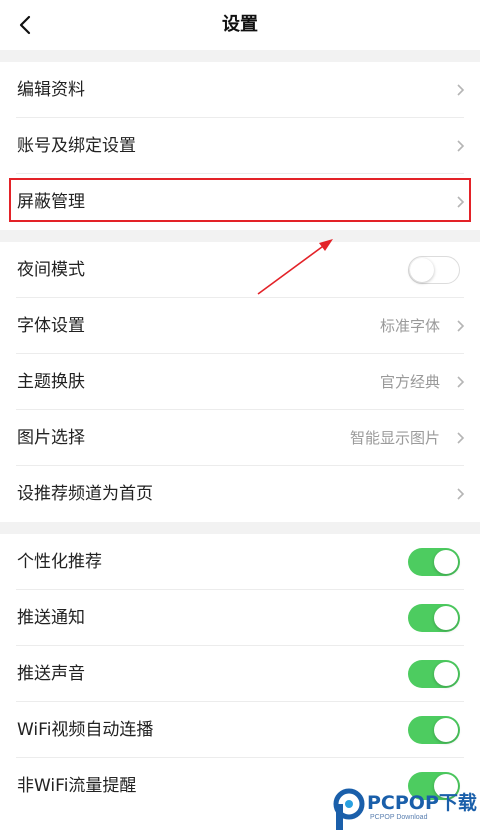 This screenshot has height=831, width=480. Describe the element at coordinates (409, 326) in the screenshot. I see `row-value: 标准字体` at that location.